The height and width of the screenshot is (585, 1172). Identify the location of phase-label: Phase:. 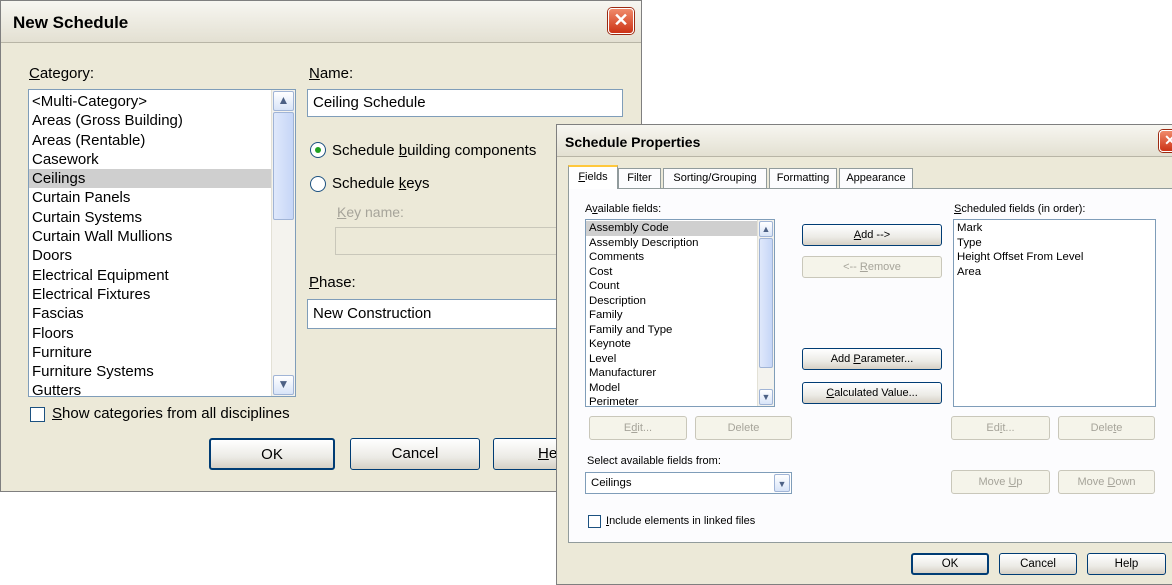
(332, 282).